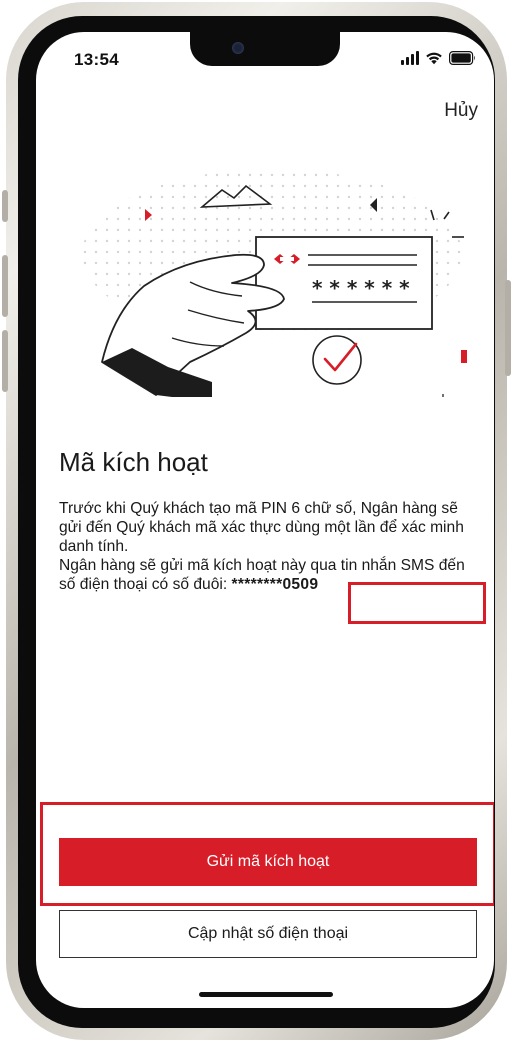 Image resolution: width=513 pixels, height=1042 pixels. Describe the element at coordinates (410, 58) in the screenshot. I see `cellular-signal-icon` at that location.